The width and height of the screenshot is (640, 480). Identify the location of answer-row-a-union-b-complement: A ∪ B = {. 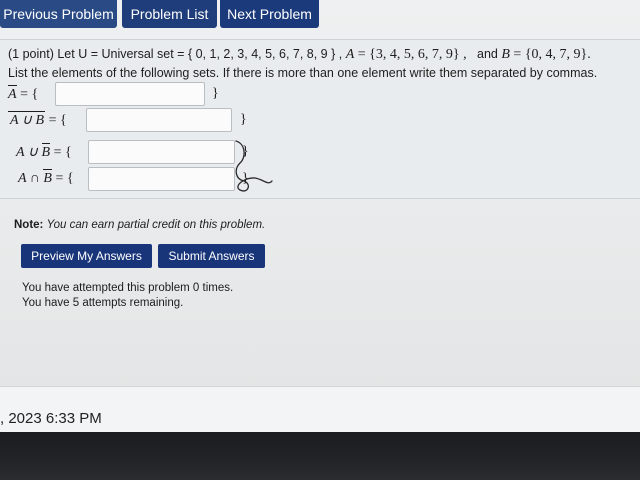
(44, 152).